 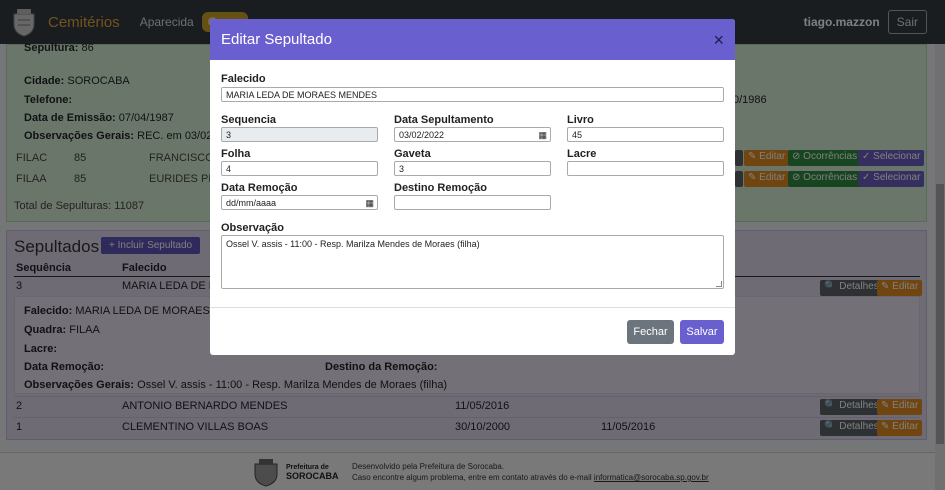 What do you see at coordinates (299, 168) in the screenshot?
I see `folha-input: 4` at bounding box center [299, 168].